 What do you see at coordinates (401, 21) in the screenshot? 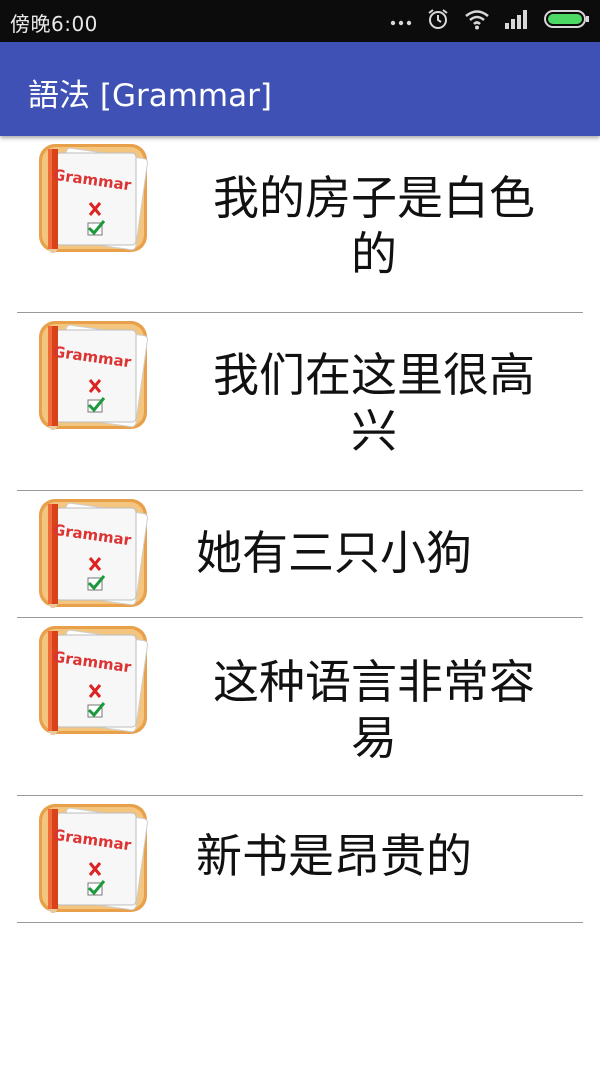
I see `ellipsis-icon` at bounding box center [401, 21].